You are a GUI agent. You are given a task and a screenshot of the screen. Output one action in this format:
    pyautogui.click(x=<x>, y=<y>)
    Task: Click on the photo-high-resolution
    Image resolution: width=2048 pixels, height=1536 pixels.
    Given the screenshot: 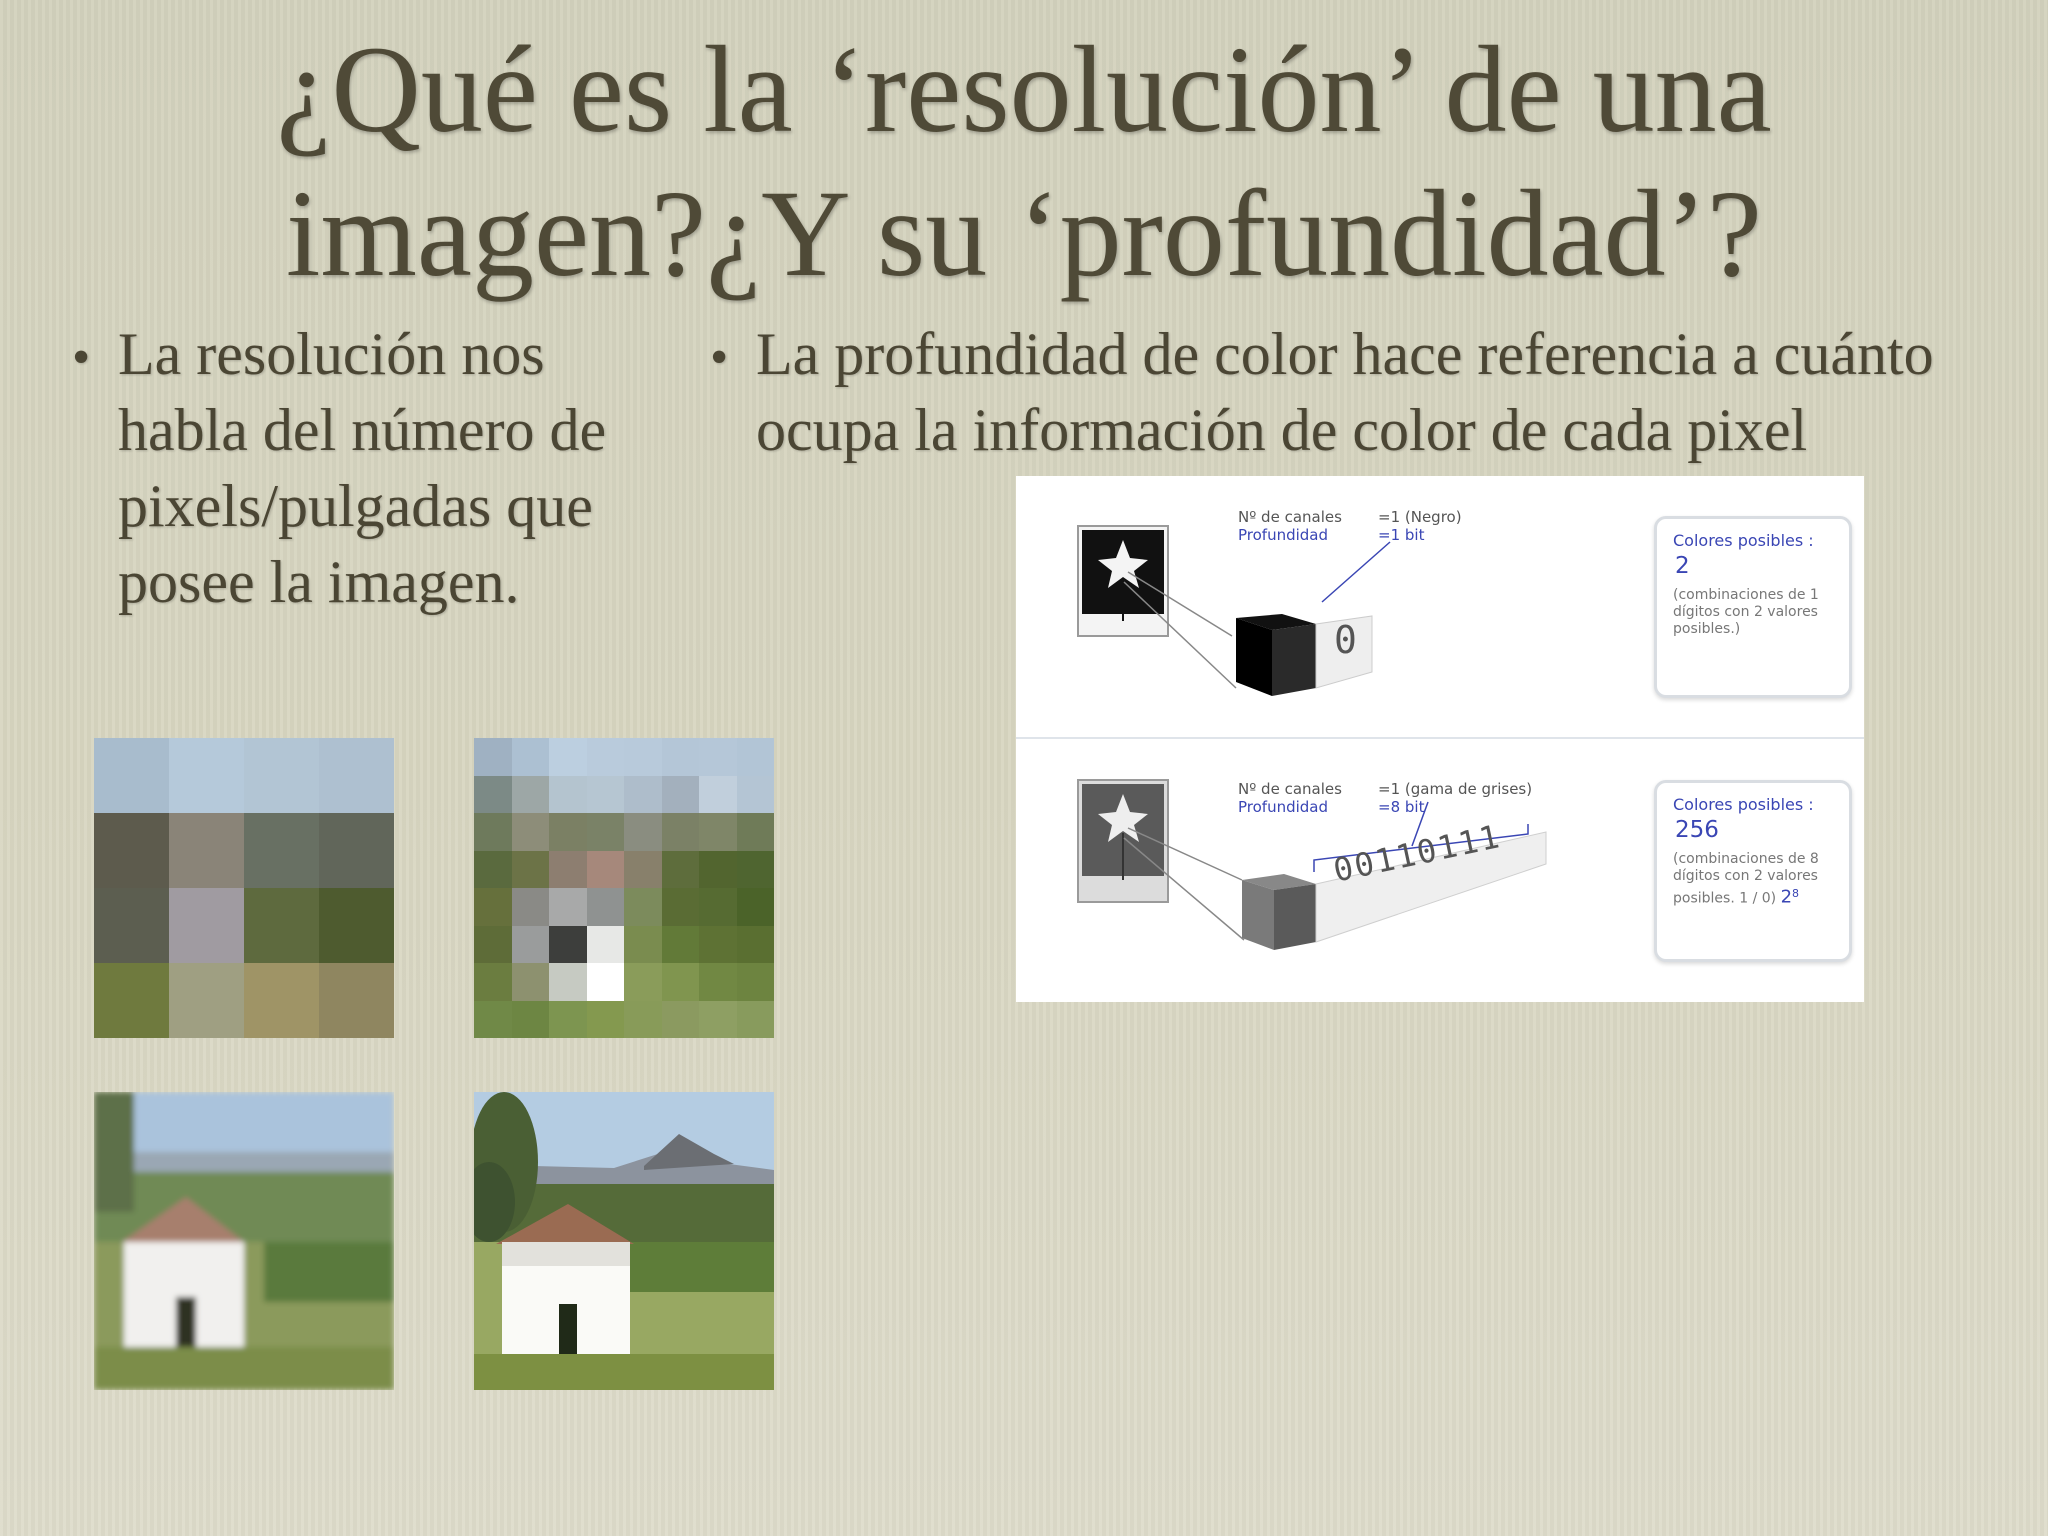 What is the action you would take?
    pyautogui.click(x=624, y=1241)
    